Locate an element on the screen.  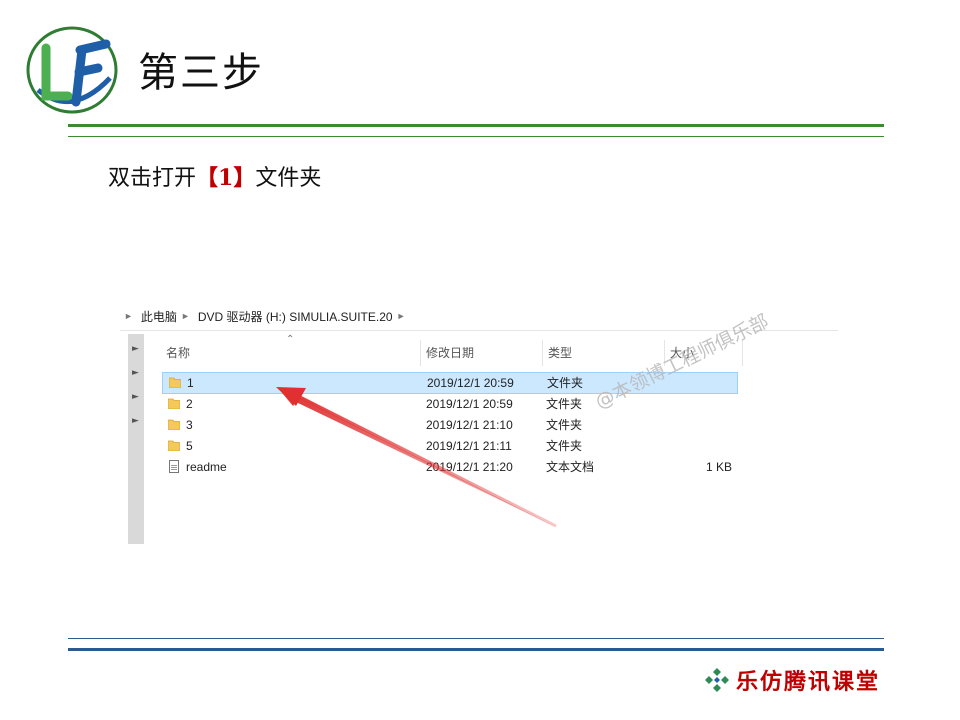
instruction-highlight: 【1】 is located at coordinates (226, 178).